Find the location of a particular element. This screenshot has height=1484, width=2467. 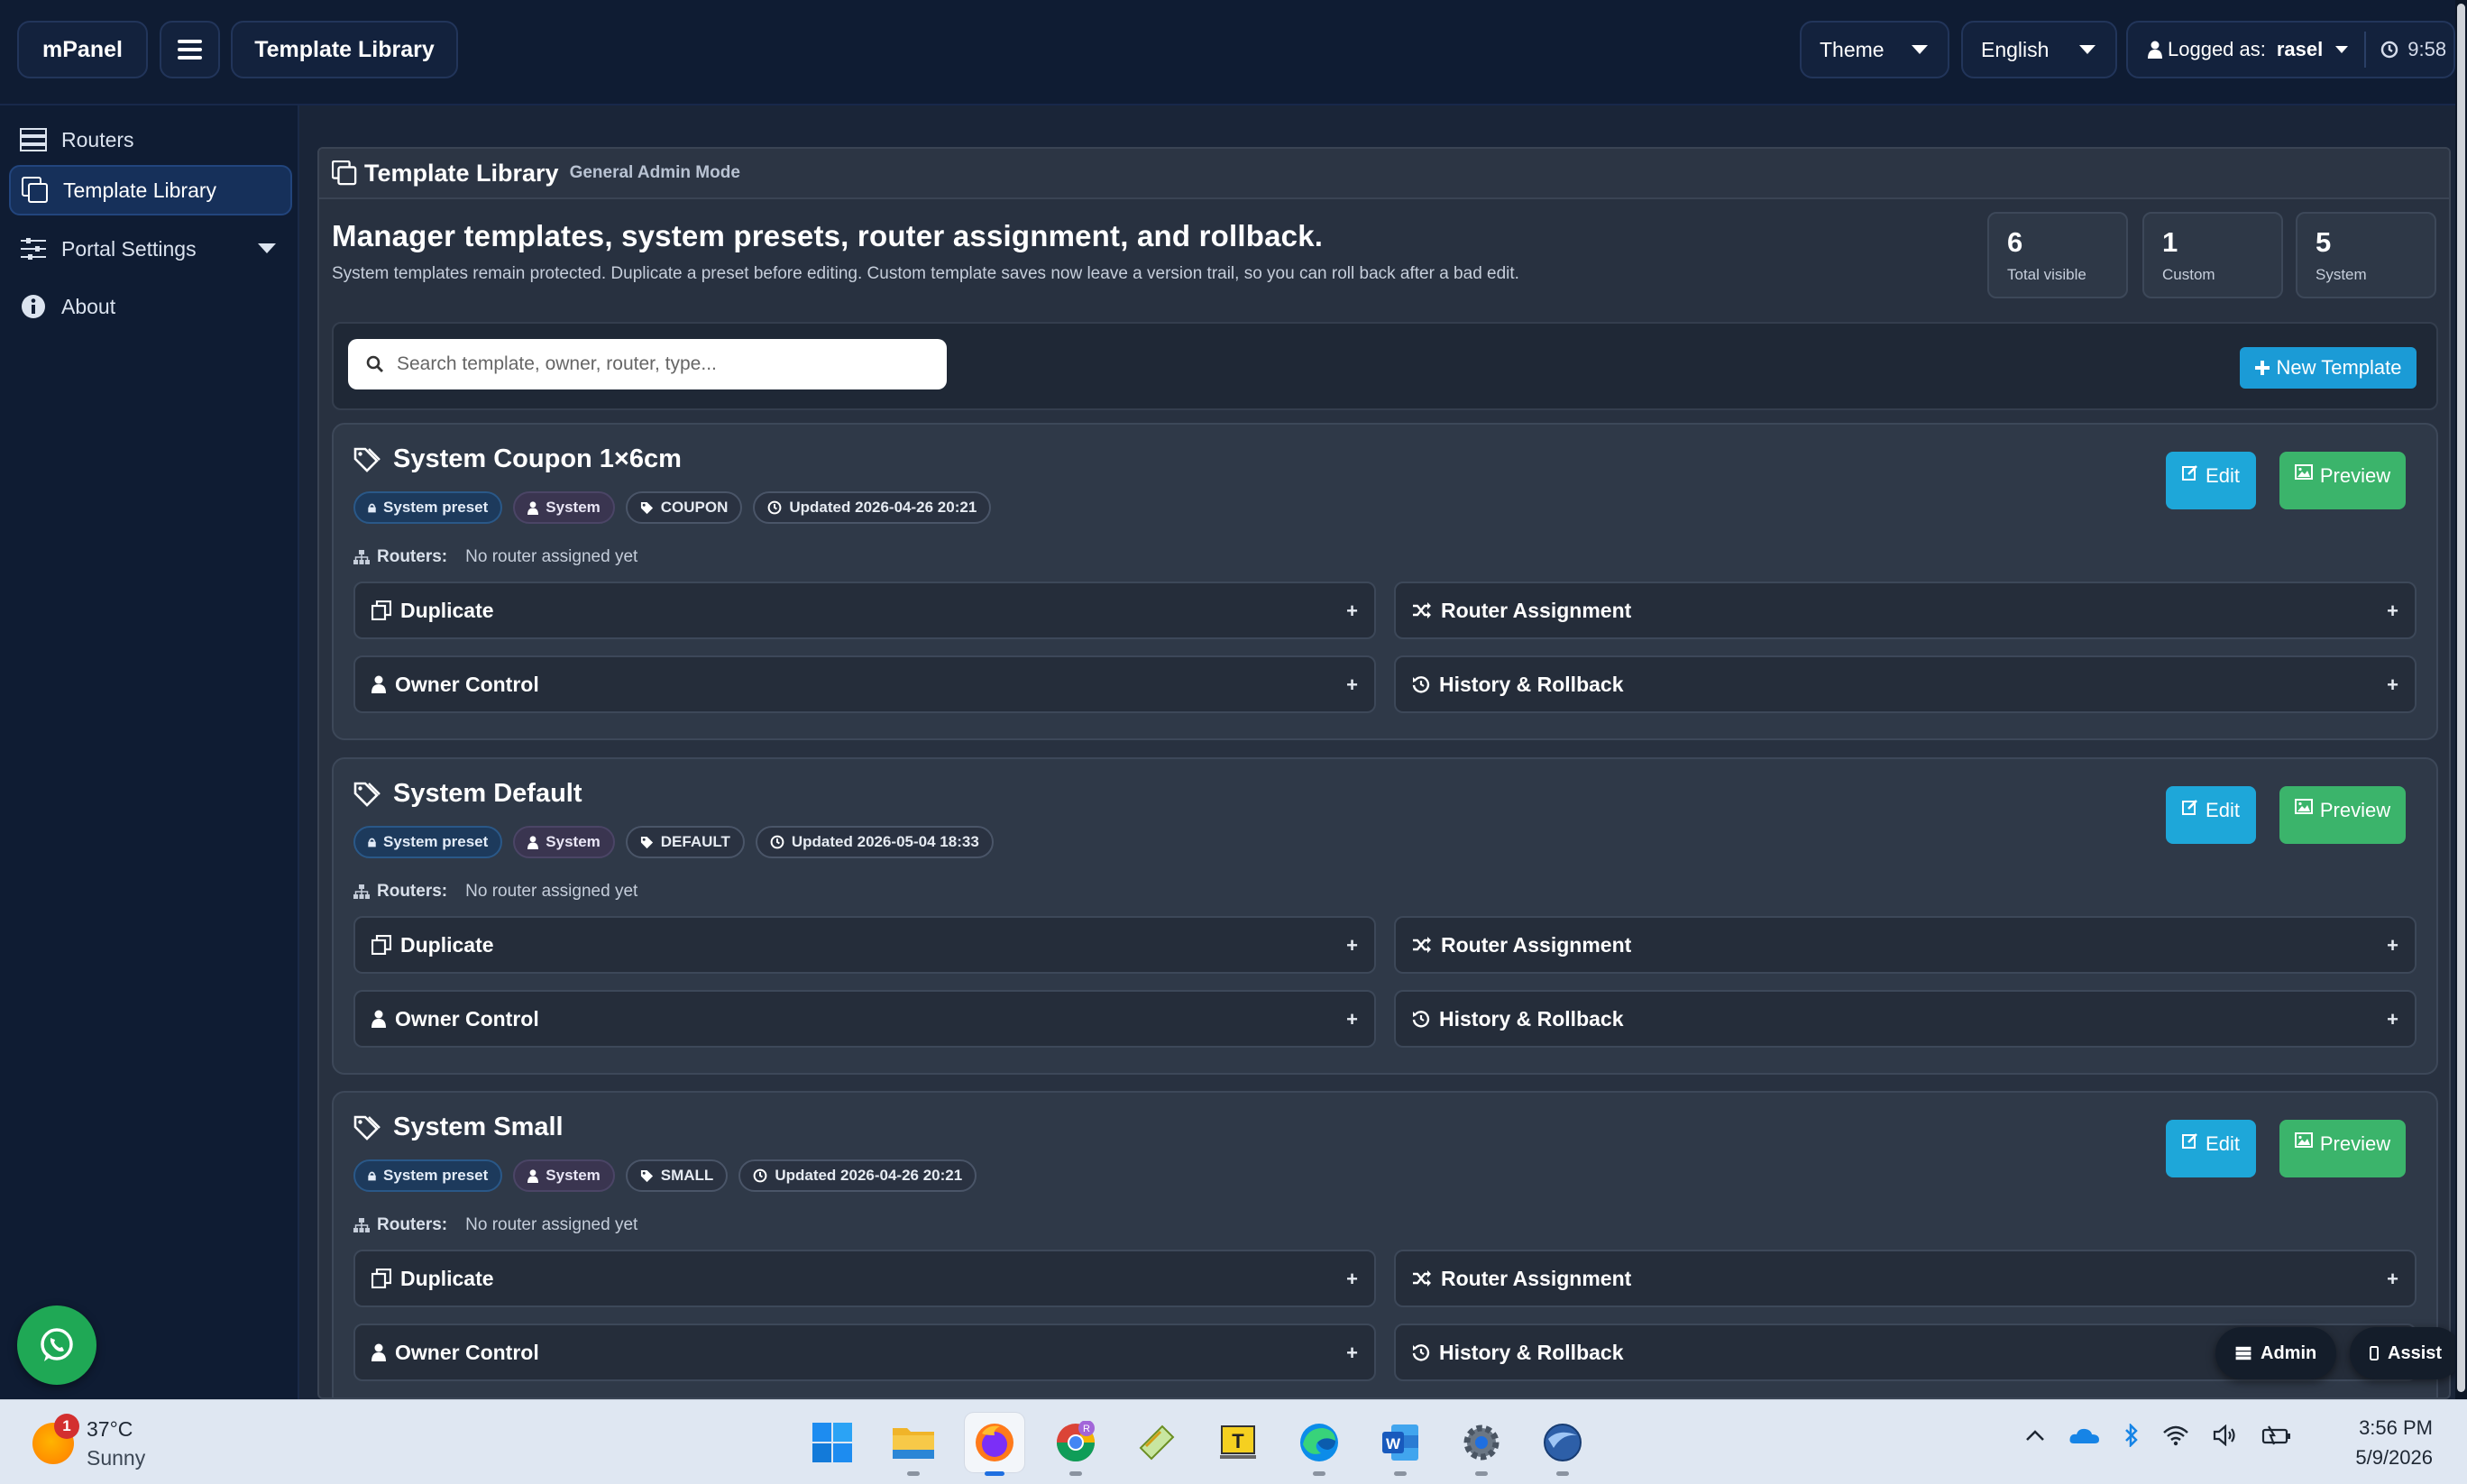

bluetooth-icon is located at coordinates (2131, 1435).